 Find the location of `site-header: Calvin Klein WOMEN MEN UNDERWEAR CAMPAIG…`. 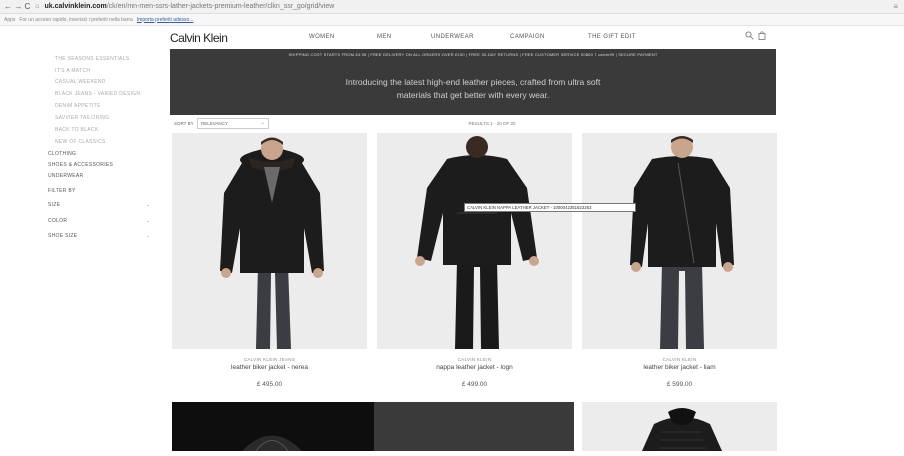

site-header: Calvin Klein WOMEN MEN UNDERWEAR CAMPAIG… is located at coordinates (473, 38).